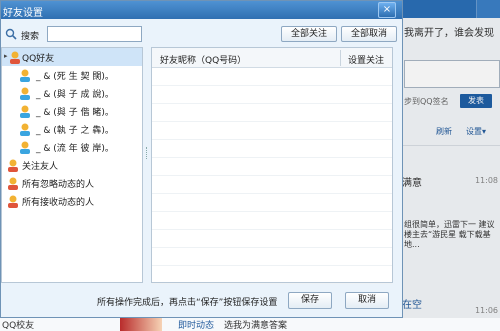 This screenshot has width=500, height=331. What do you see at coordinates (340, 58) in the screenshot?
I see `column-divider` at bounding box center [340, 58].